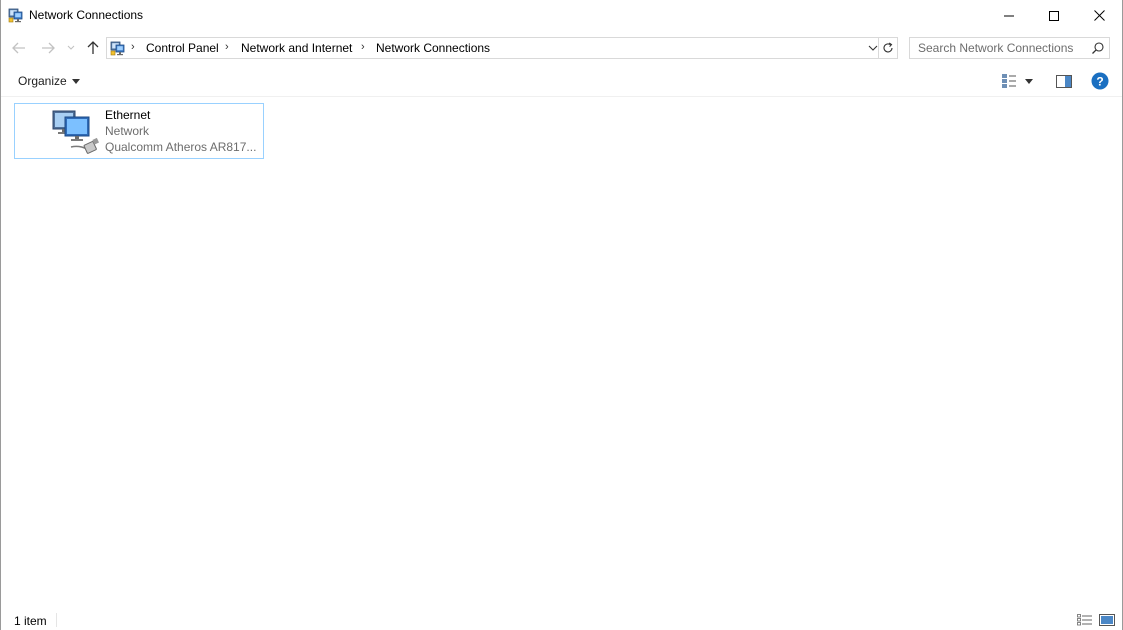 The width and height of the screenshot is (1123, 630). I want to click on maximize-button, so click(1054, 15).